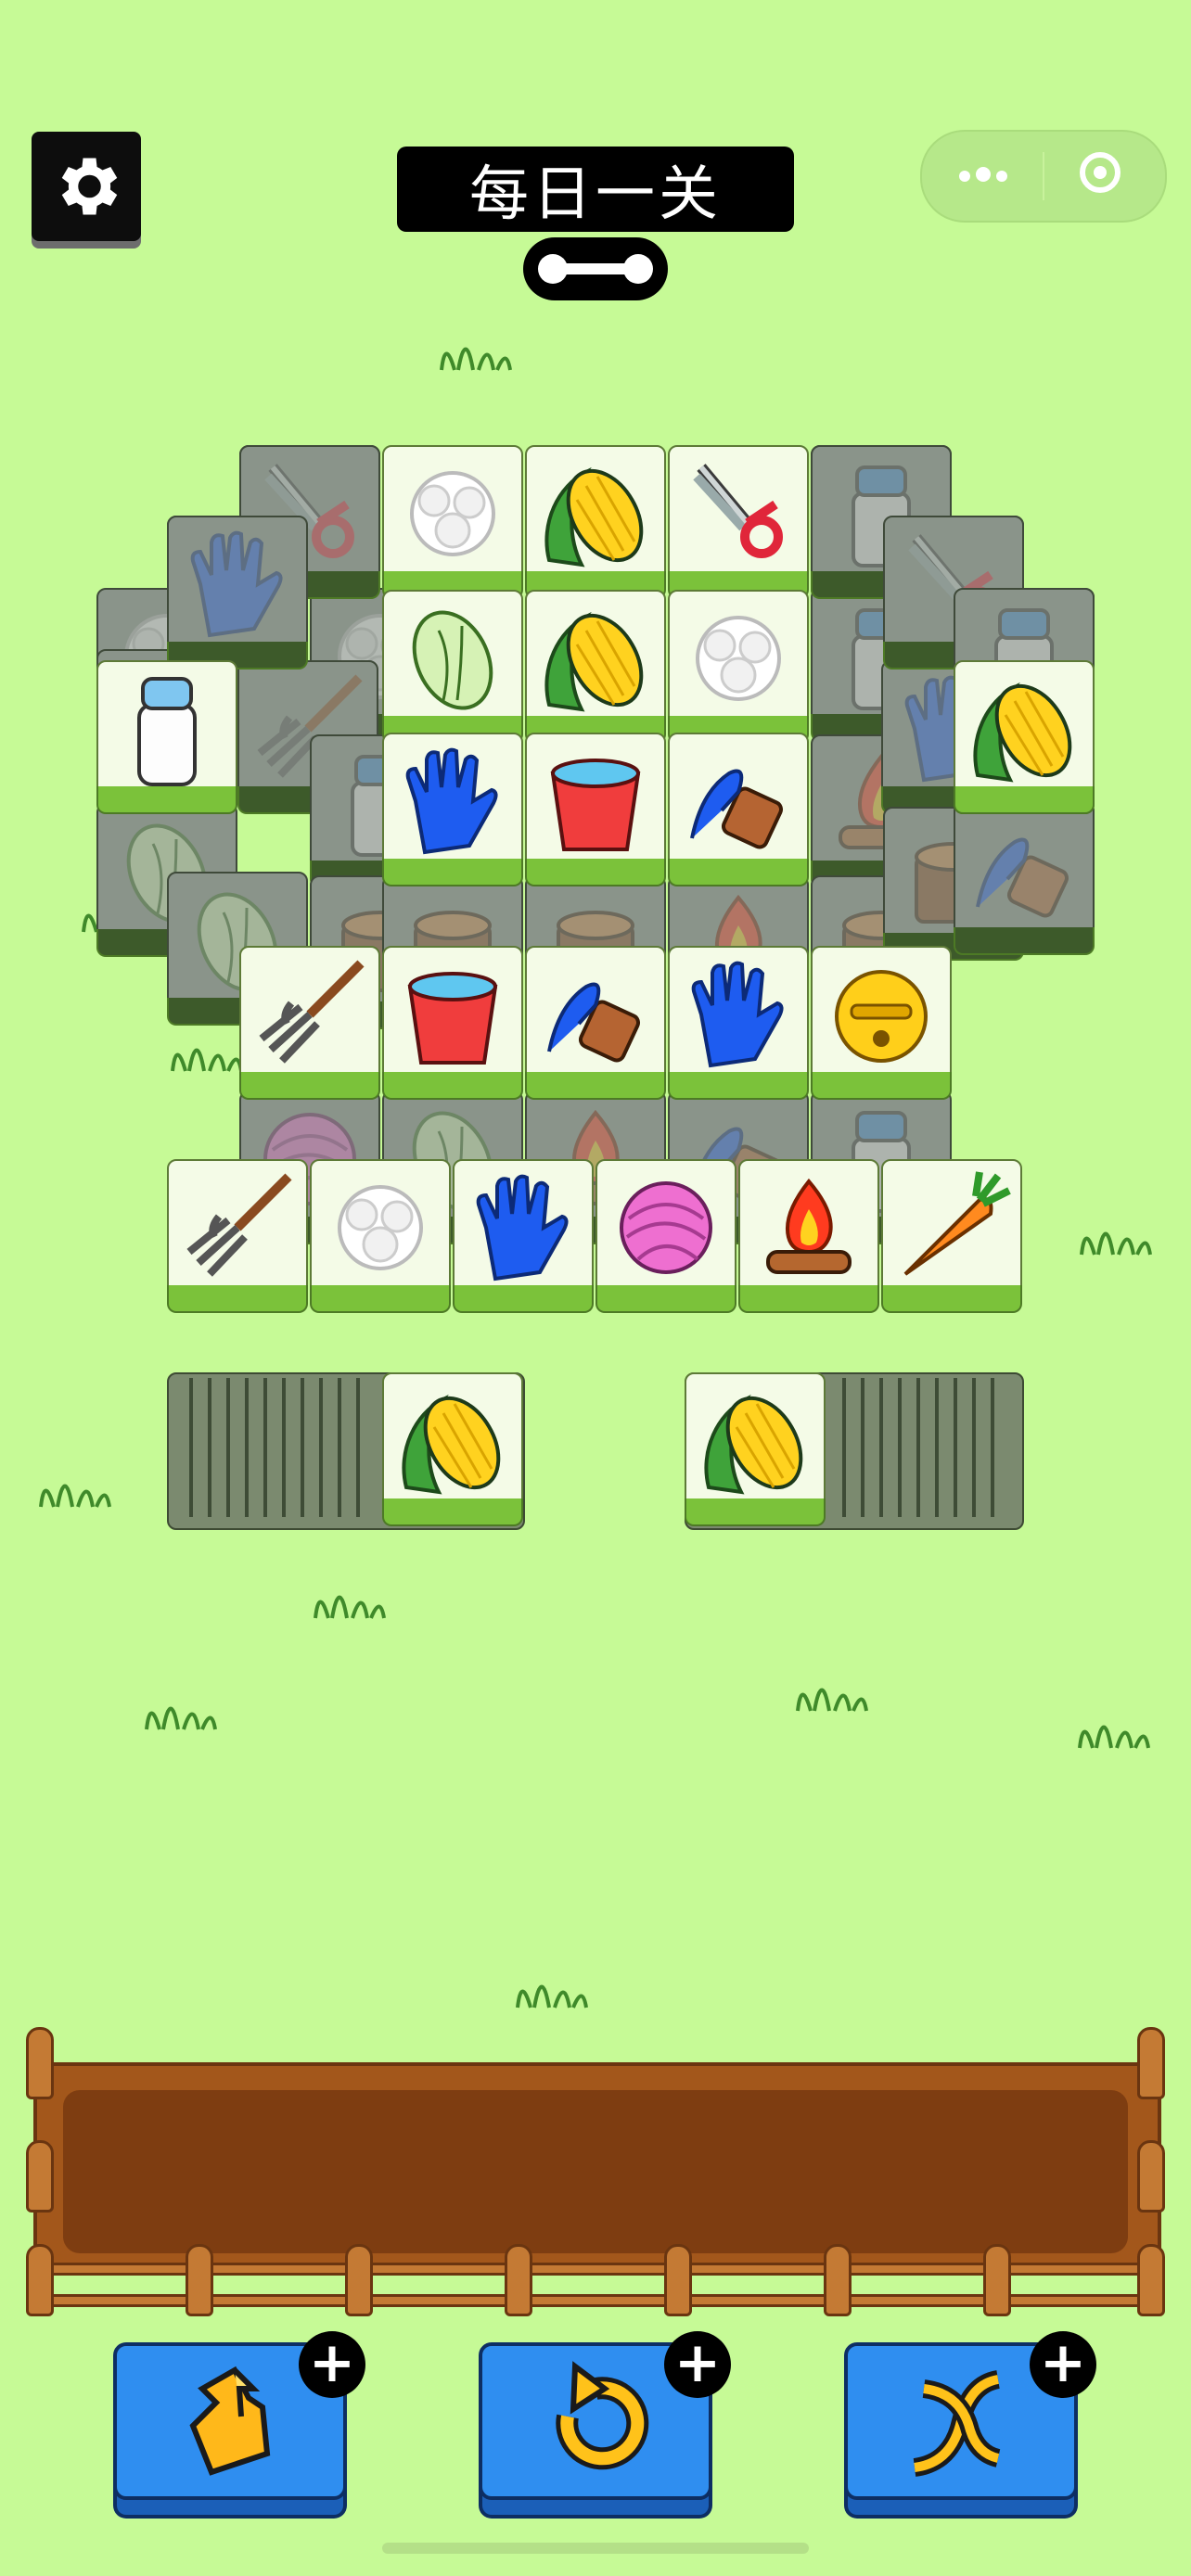 Image resolution: width=1191 pixels, height=2576 pixels. Describe the element at coordinates (89, 186) in the screenshot. I see `gear-icon` at that location.